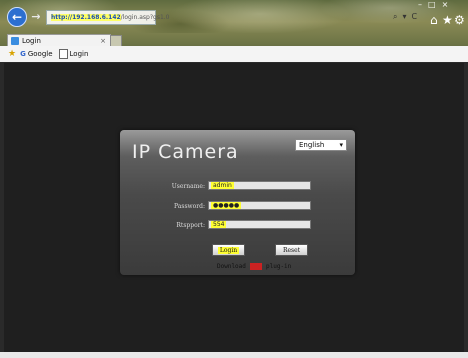  What do you see at coordinates (189, 206) in the screenshot?
I see `password-label: Password:` at bounding box center [189, 206].